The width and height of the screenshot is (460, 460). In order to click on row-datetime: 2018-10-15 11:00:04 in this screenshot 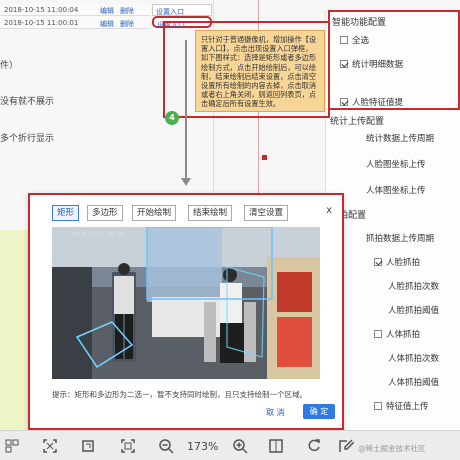, I will do `click(41, 10)`.